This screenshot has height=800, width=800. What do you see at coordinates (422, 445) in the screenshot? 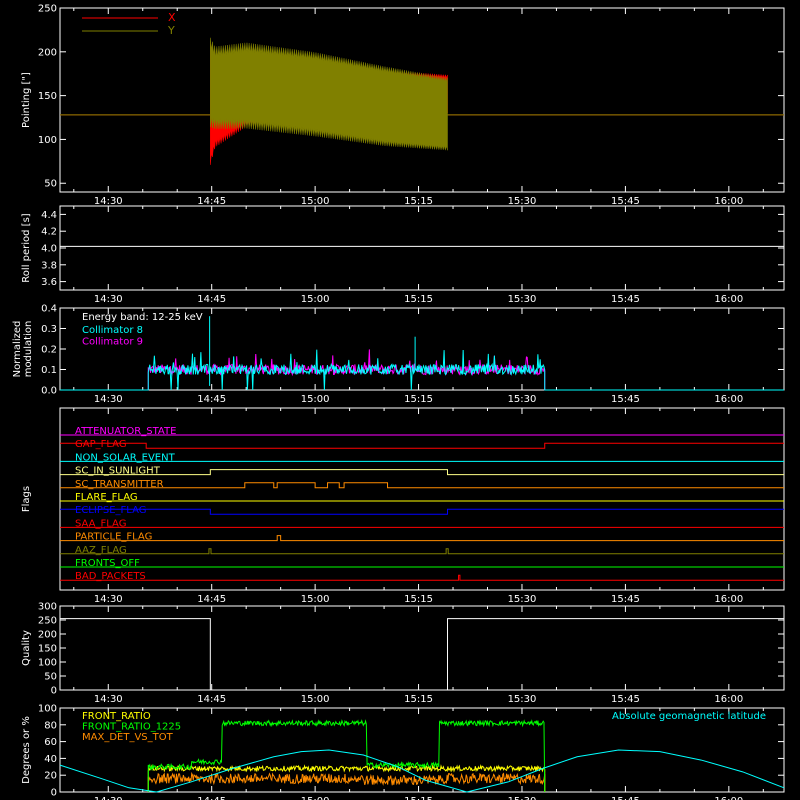
I see `flag-line-gap-flag` at bounding box center [422, 445].